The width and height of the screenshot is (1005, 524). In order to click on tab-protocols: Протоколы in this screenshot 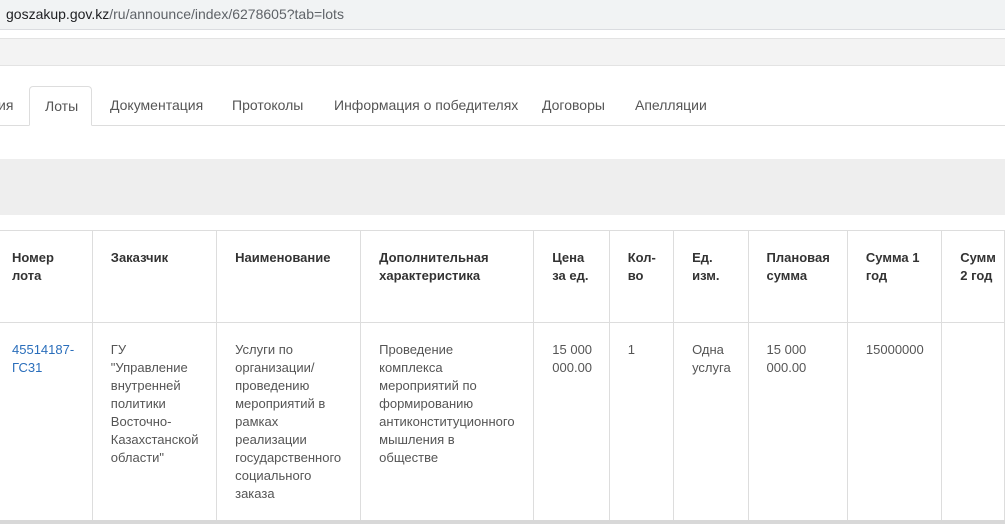, I will do `click(267, 105)`.